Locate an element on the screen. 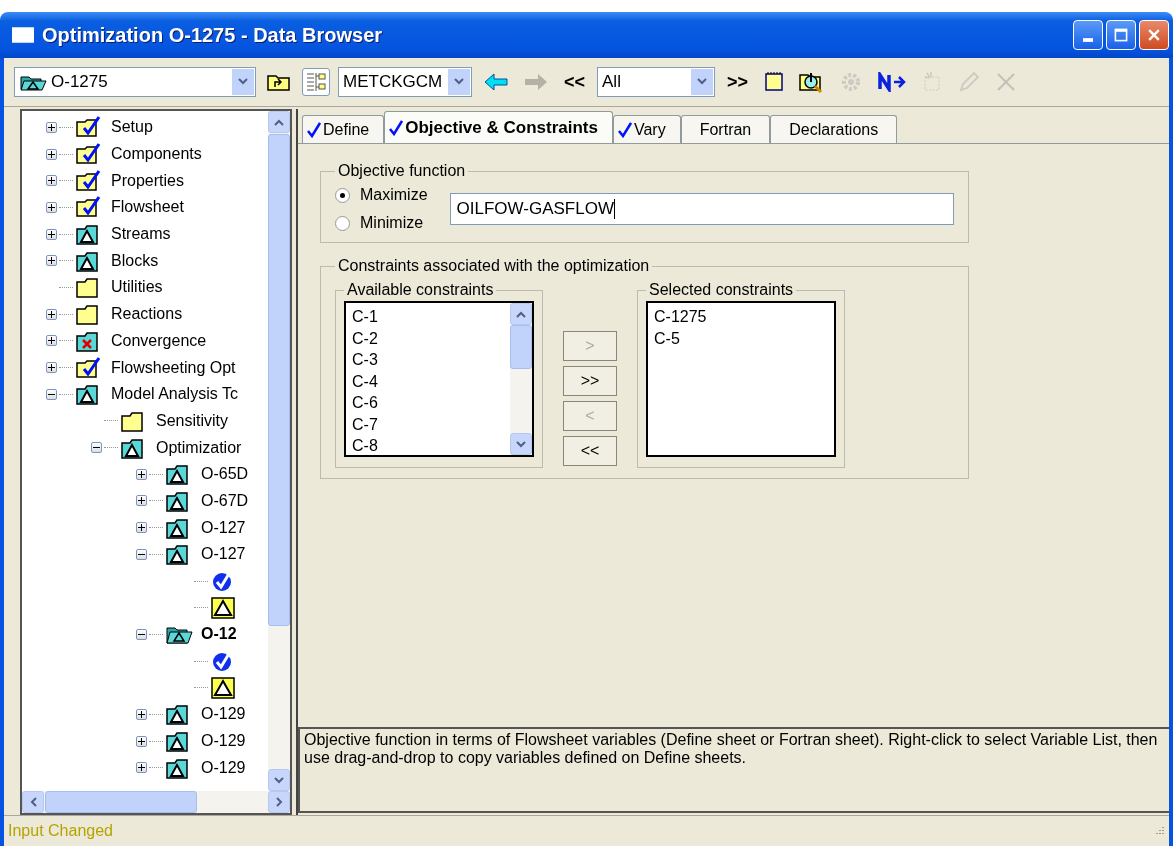 The height and width of the screenshot is (846, 1173). tab: Declarations is located at coordinates (834, 129).